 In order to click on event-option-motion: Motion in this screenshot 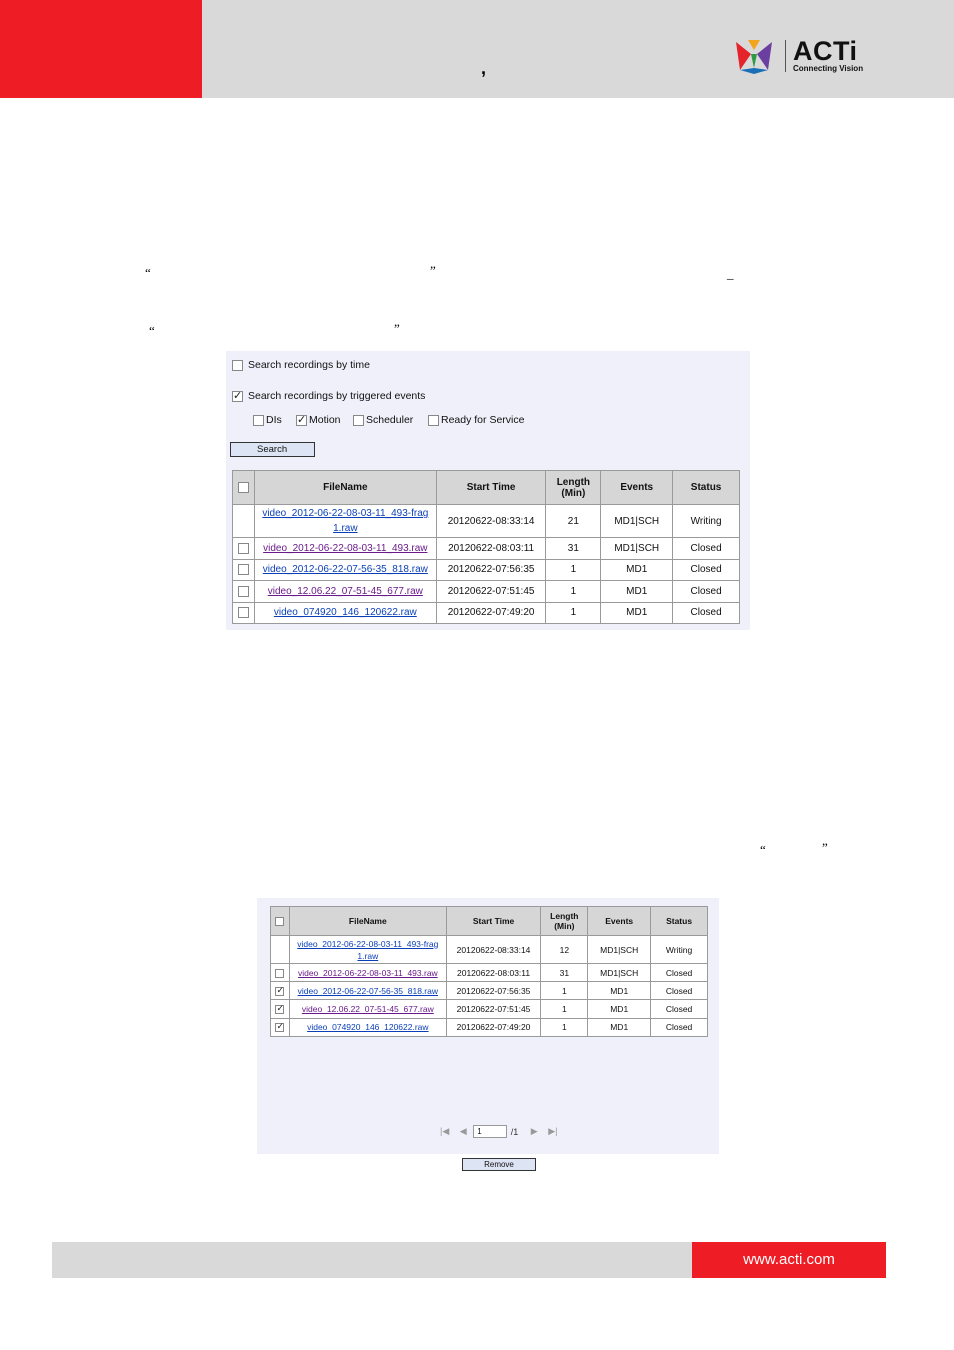, I will do `click(318, 419)`.